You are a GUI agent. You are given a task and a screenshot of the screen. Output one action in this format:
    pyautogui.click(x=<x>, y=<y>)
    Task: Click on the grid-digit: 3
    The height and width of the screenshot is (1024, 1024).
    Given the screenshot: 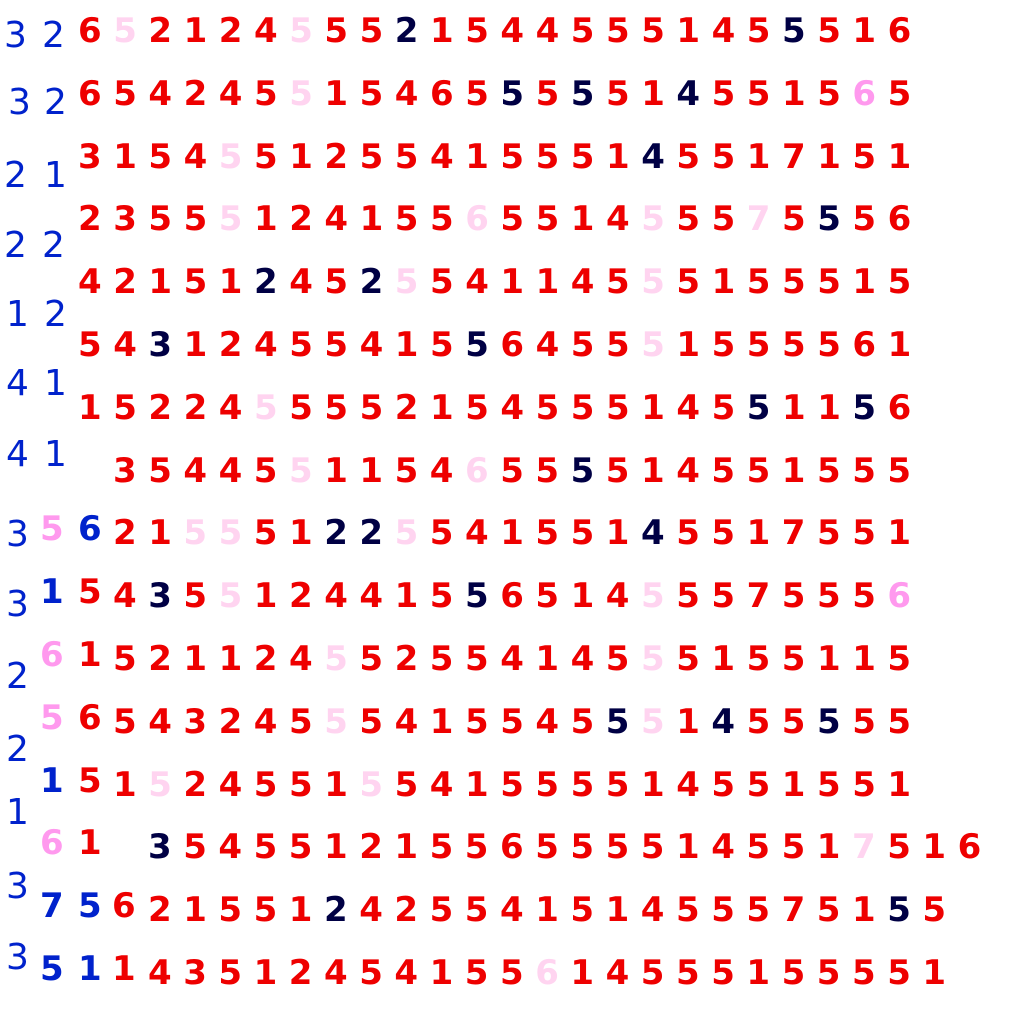 What is the action you would take?
    pyautogui.click(x=195, y=721)
    